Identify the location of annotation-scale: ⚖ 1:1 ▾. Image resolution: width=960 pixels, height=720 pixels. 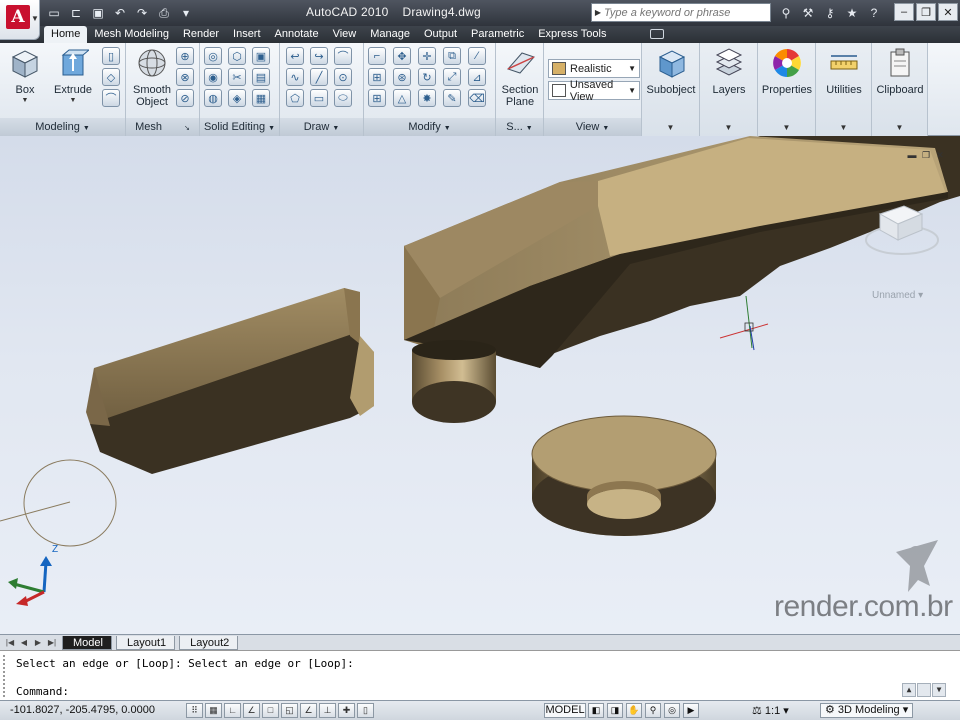
(770, 710).